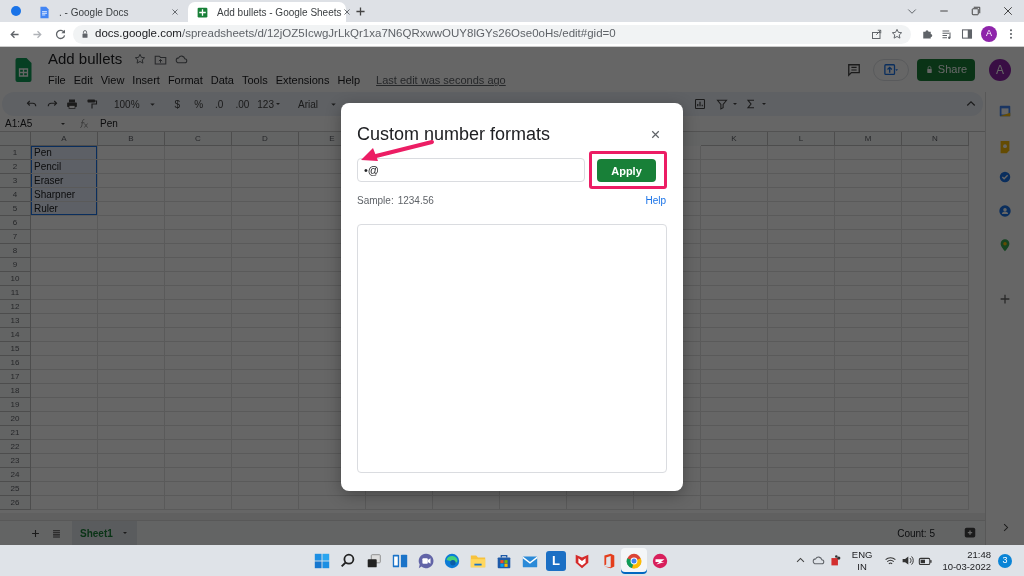  I want to click on sample-value: 1234.56, so click(415, 201).